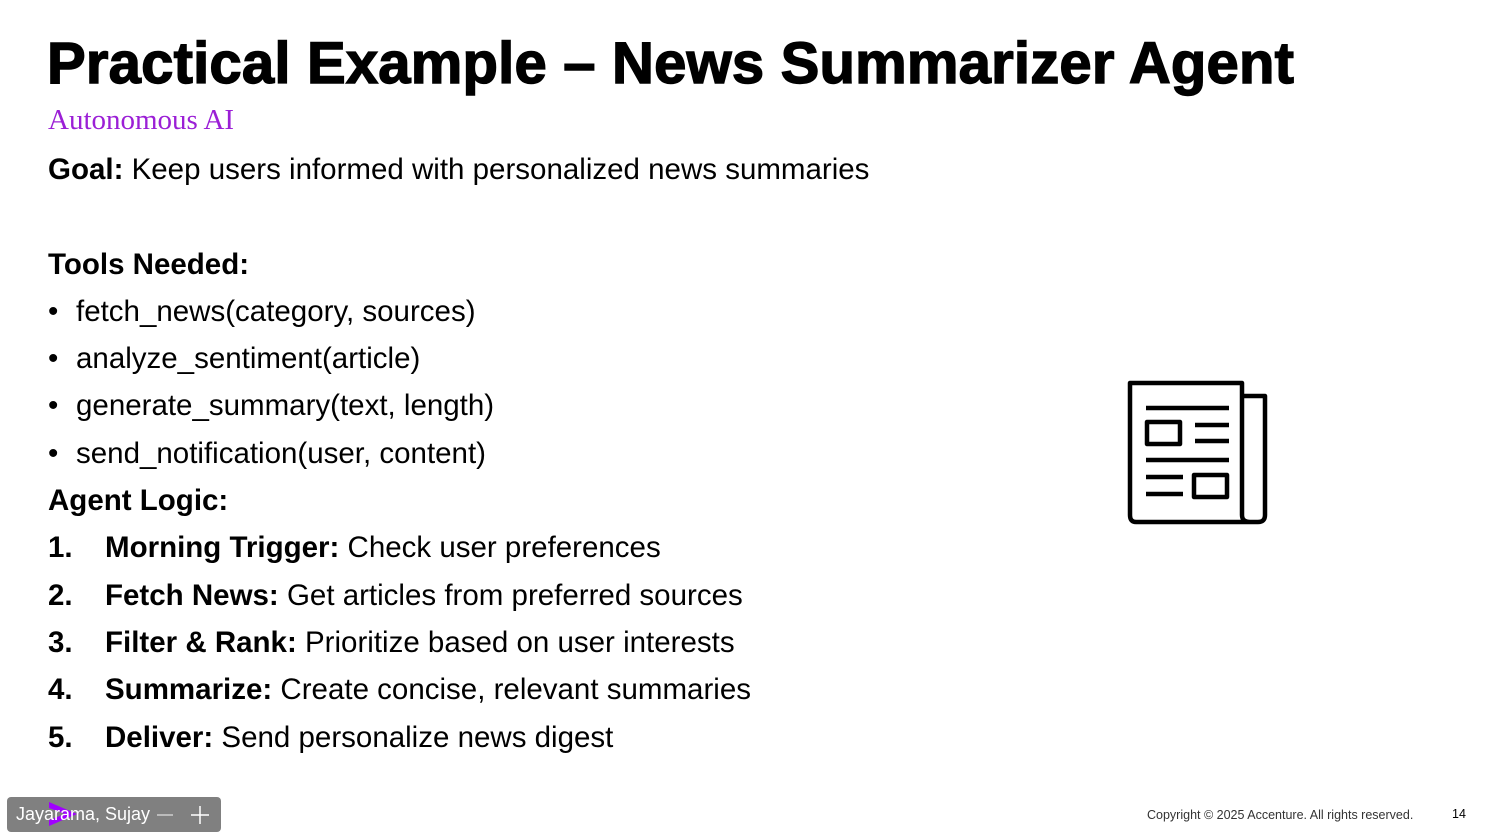 The image size is (1511, 833). What do you see at coordinates (285, 406) in the screenshot?
I see `tool-item-text: generate_summary(text, length)` at bounding box center [285, 406].